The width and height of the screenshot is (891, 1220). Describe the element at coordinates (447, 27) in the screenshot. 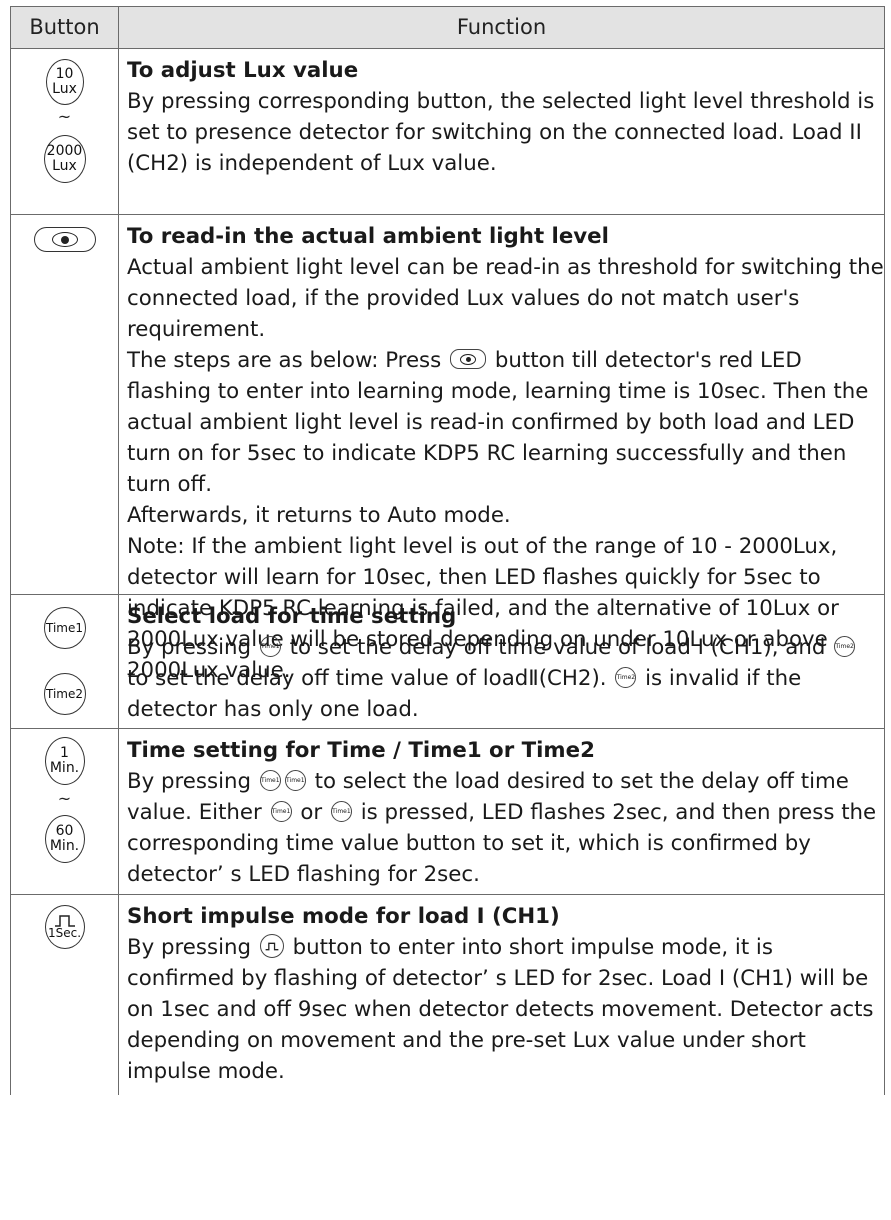

I see `table-header: Button Function` at that location.